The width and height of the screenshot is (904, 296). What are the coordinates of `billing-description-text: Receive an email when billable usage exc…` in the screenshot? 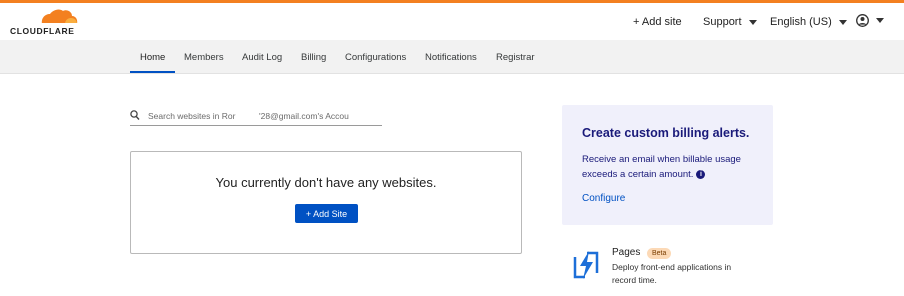 It's located at (661, 167).